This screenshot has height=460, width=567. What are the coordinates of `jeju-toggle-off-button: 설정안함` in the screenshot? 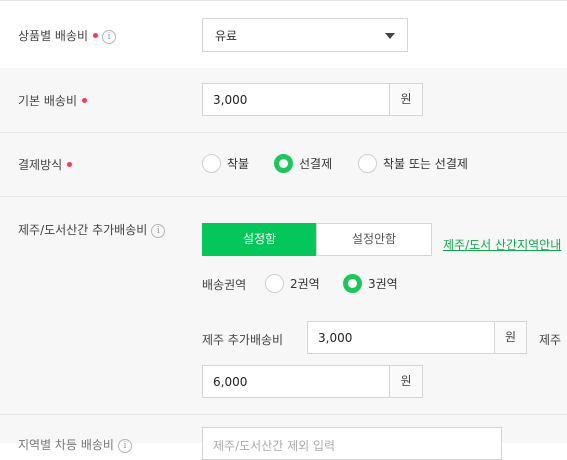 It's located at (374, 239).